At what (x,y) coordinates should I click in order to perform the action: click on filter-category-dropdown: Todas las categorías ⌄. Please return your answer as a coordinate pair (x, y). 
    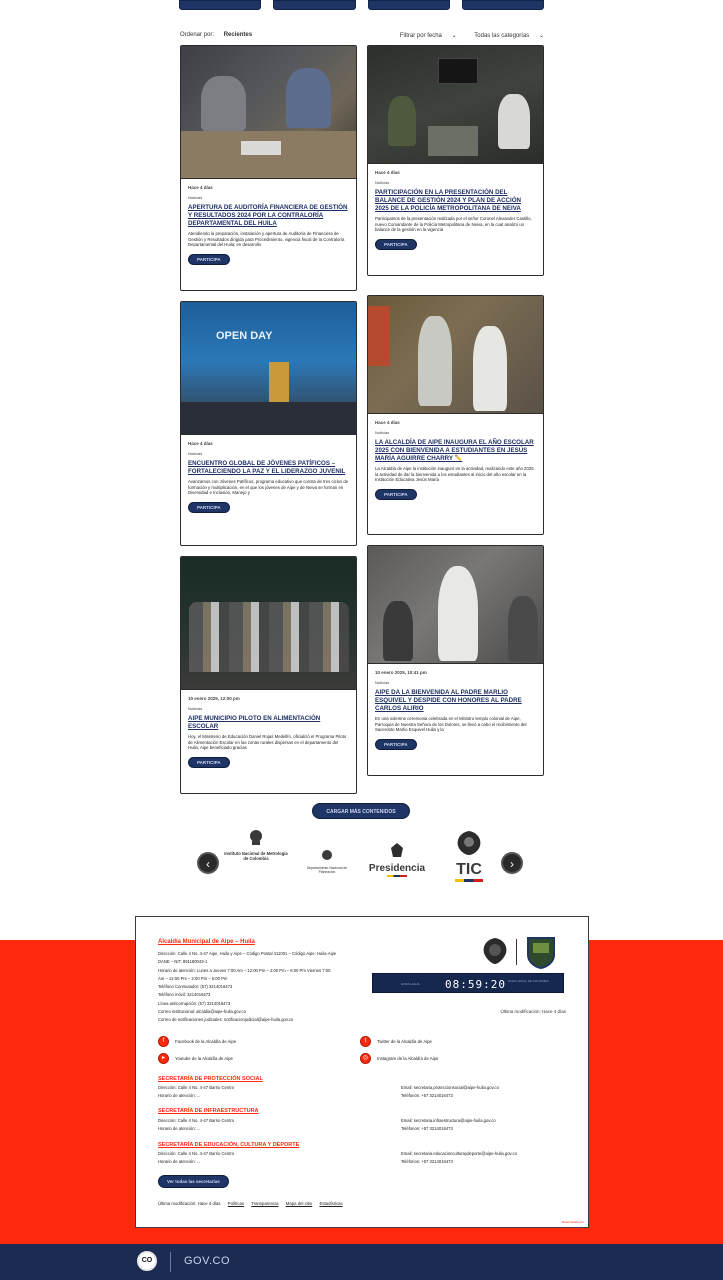
    Looking at the image, I should click on (505, 36).